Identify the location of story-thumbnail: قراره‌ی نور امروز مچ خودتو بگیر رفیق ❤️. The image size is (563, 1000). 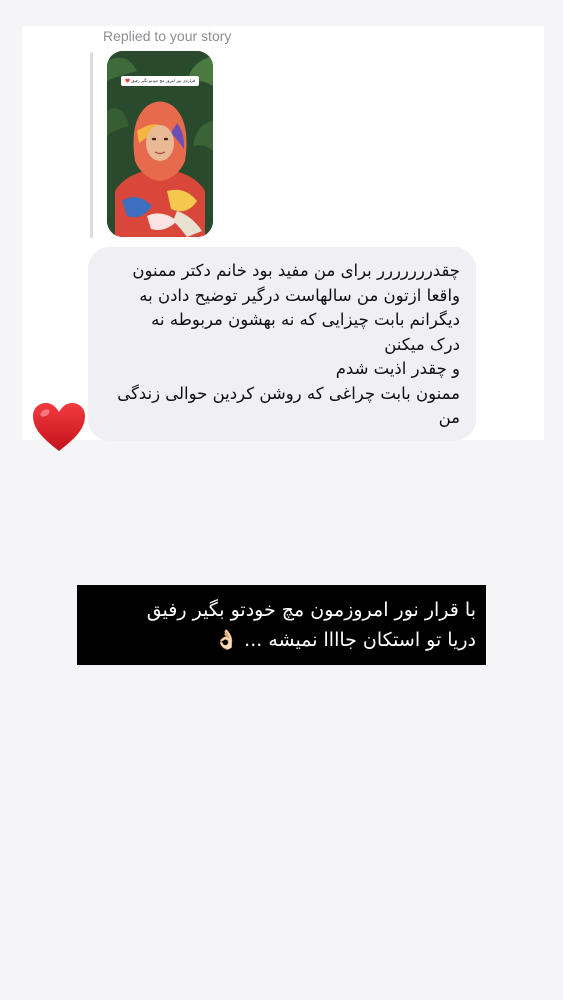
(160, 144).